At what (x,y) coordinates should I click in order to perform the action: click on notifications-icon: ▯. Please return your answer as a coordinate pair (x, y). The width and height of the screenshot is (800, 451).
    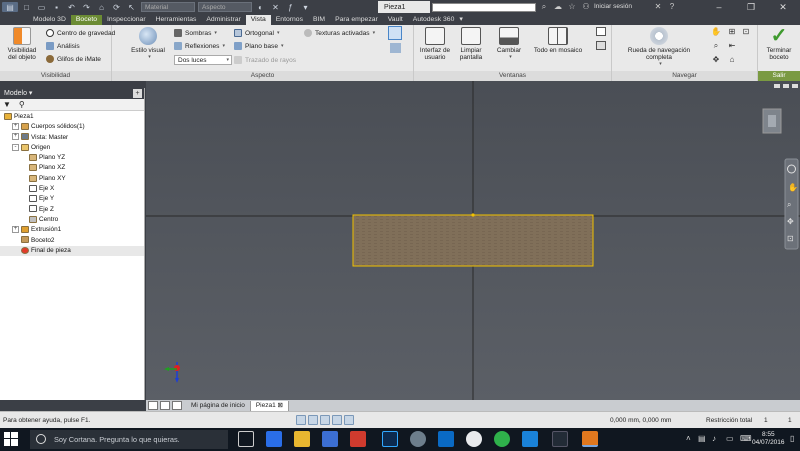
    Looking at the image, I should click on (792, 438).